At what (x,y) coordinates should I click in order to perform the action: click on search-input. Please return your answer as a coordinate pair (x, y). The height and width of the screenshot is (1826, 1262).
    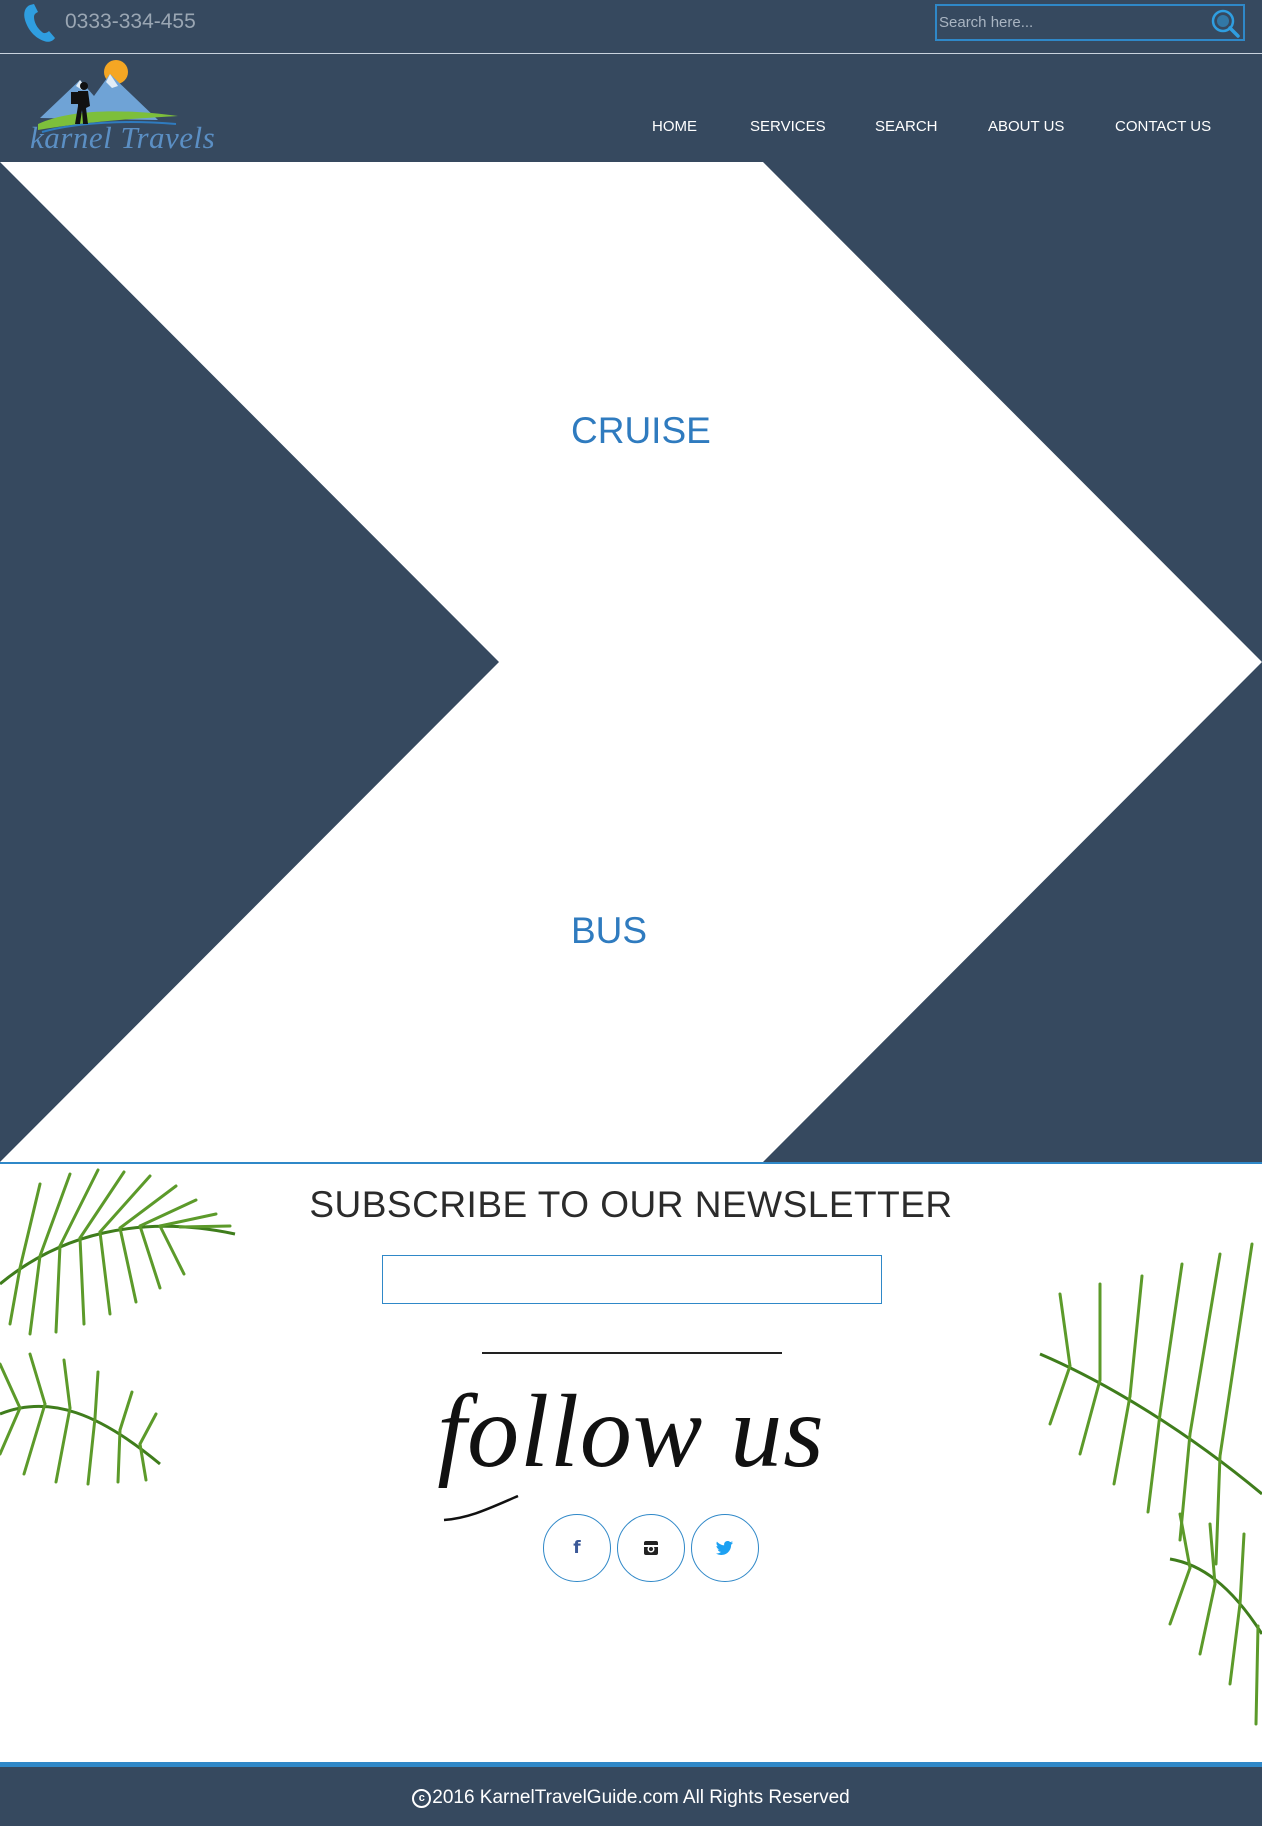
    Looking at the image, I should click on (1072, 22).